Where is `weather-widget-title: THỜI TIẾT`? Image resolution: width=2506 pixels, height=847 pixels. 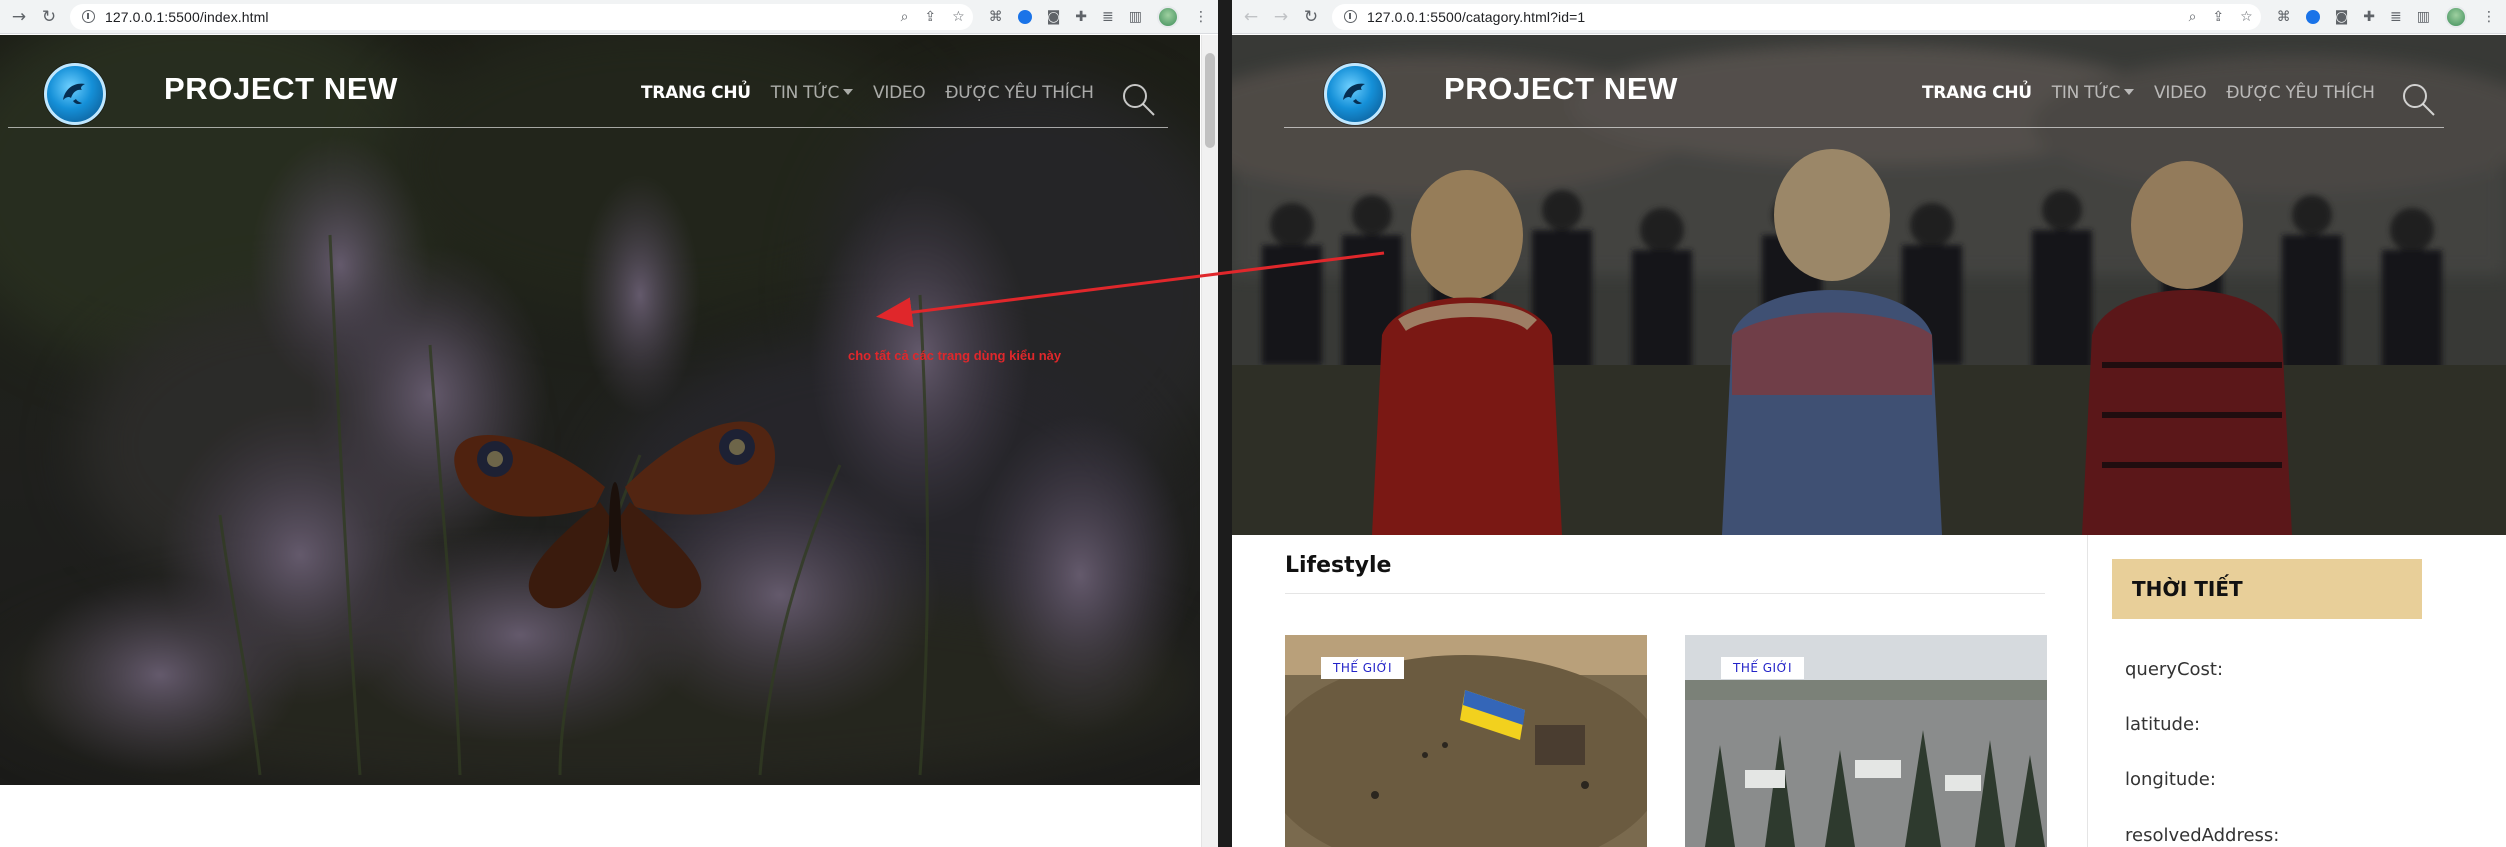
weather-widget-title: THỜI TIẾT is located at coordinates (2267, 589).